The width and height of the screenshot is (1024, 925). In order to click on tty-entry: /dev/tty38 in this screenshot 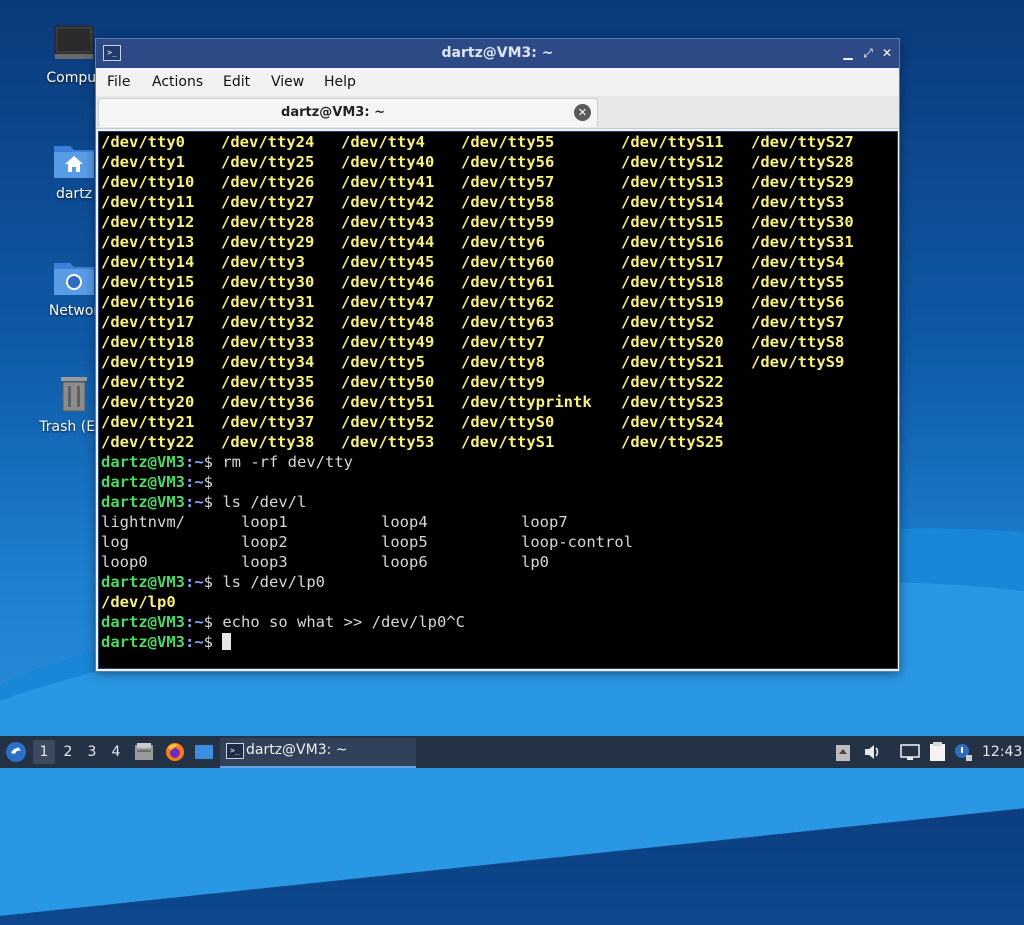, I will do `click(268, 442)`.